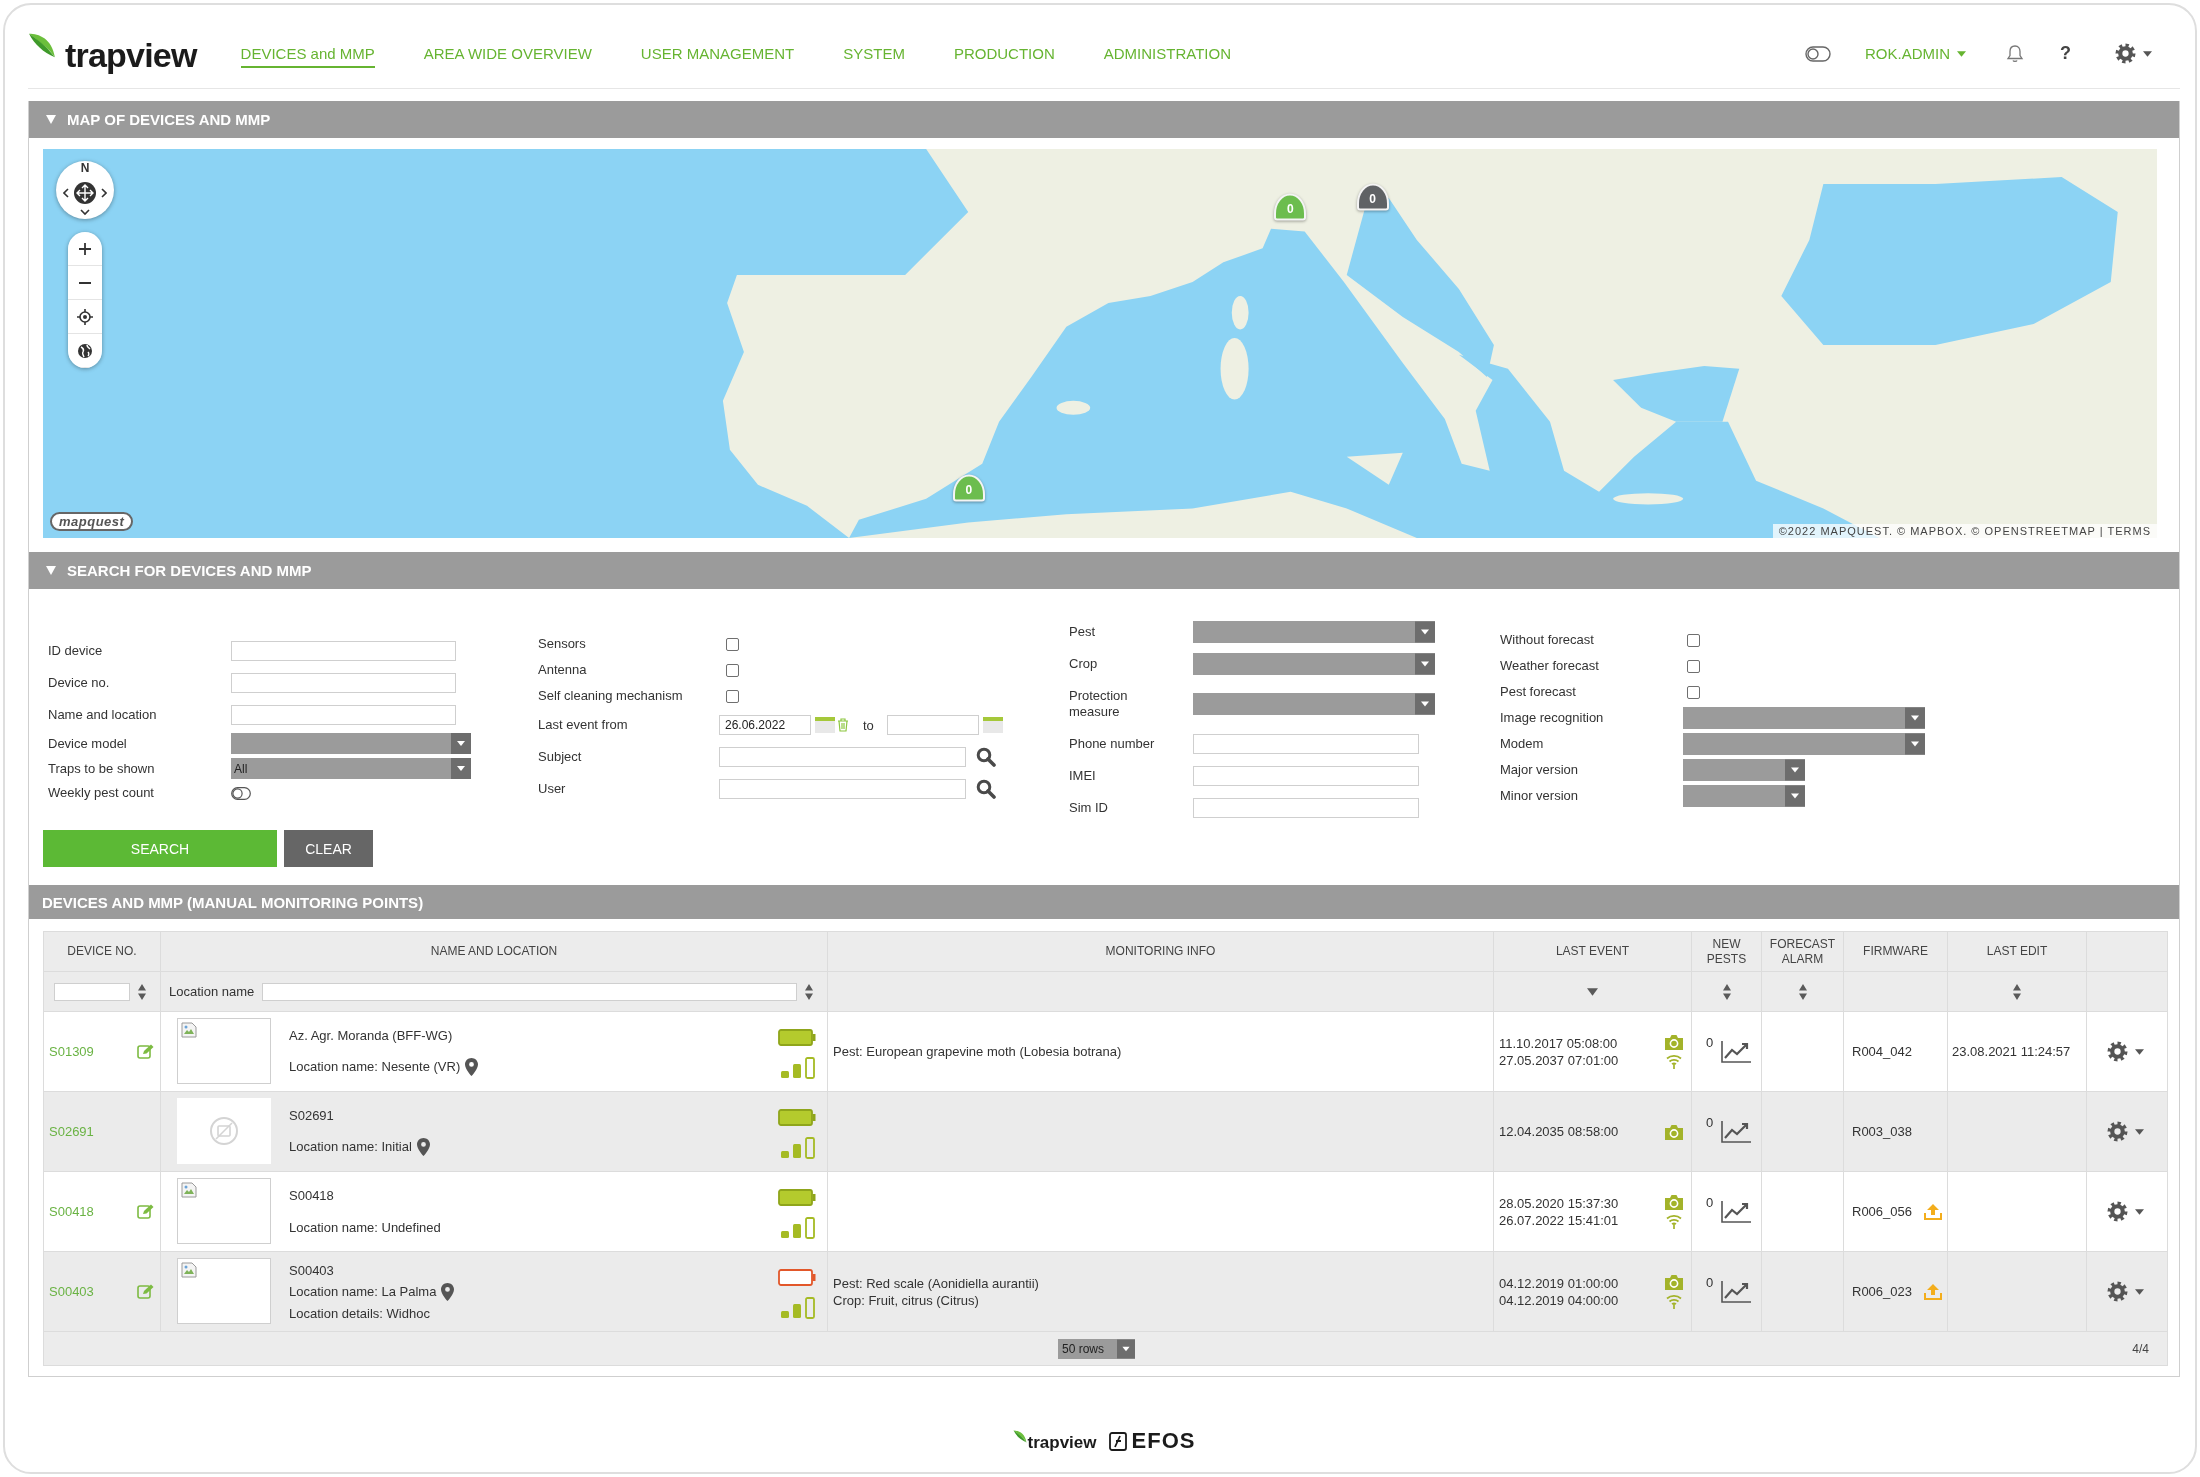  Describe the element at coordinates (1674, 1282) in the screenshot. I see `camera-icon` at that location.